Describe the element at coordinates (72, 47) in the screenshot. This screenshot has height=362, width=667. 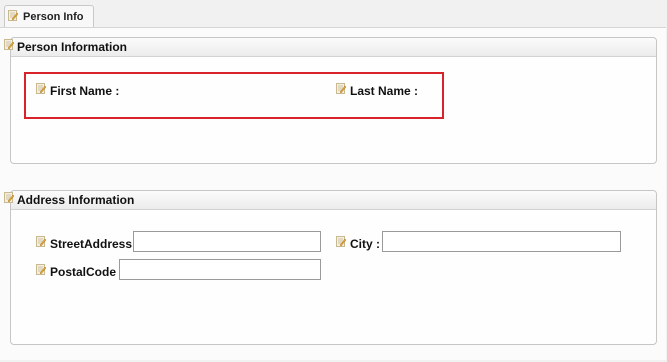
I see `group-title: Person Information` at that location.